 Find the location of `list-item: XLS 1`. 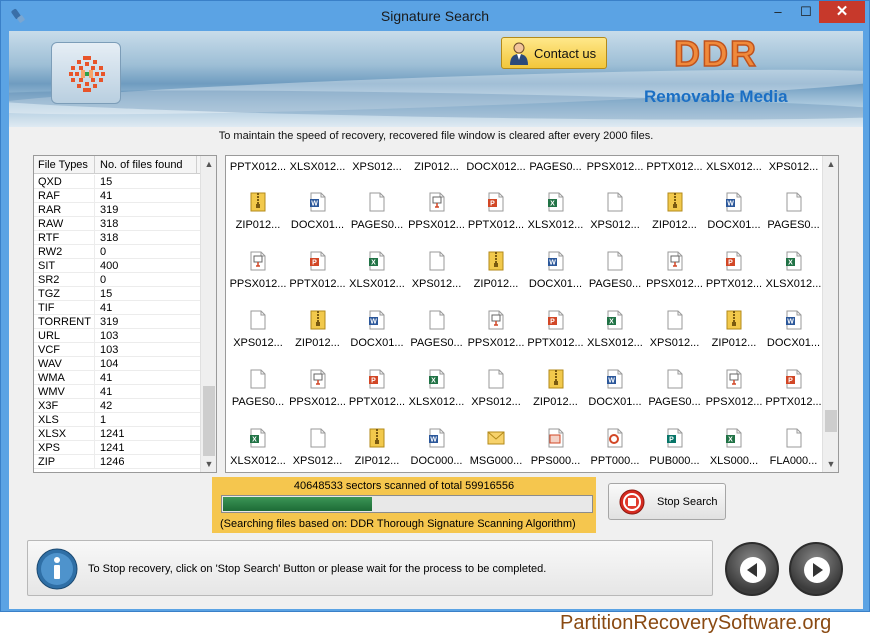

list-item: XLS 1 is located at coordinates (117, 420).